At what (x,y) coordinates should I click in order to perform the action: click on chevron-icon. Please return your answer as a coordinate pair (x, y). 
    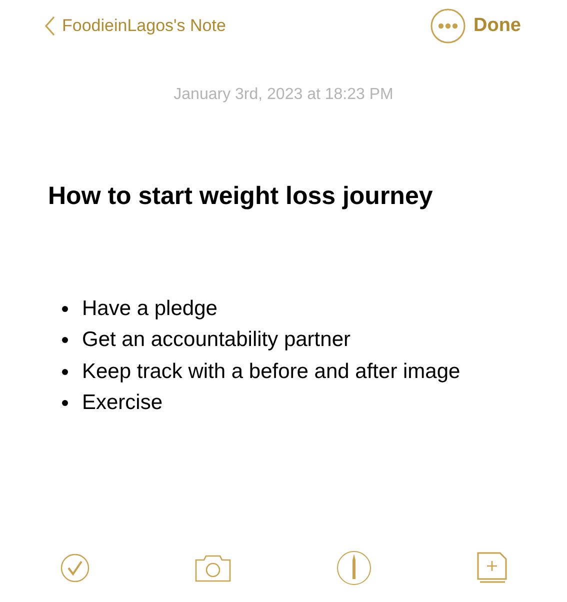
    Looking at the image, I should click on (50, 26).